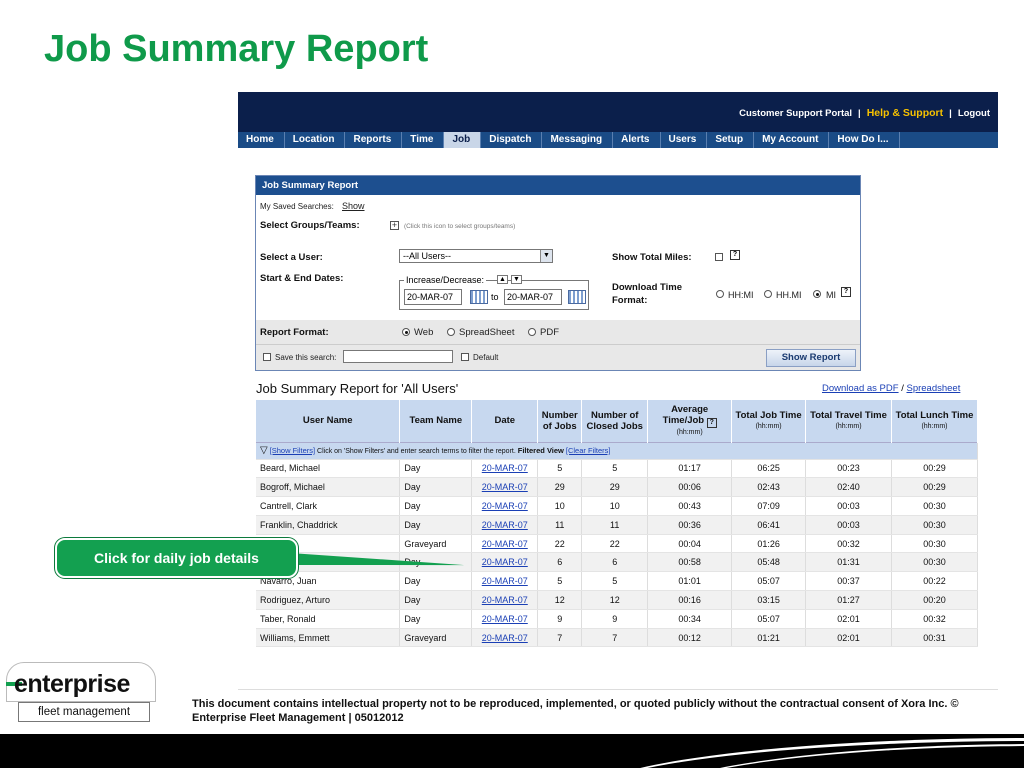  Describe the element at coordinates (292, 450) in the screenshot. I see `show-filters-link: [Show Filters]` at that location.